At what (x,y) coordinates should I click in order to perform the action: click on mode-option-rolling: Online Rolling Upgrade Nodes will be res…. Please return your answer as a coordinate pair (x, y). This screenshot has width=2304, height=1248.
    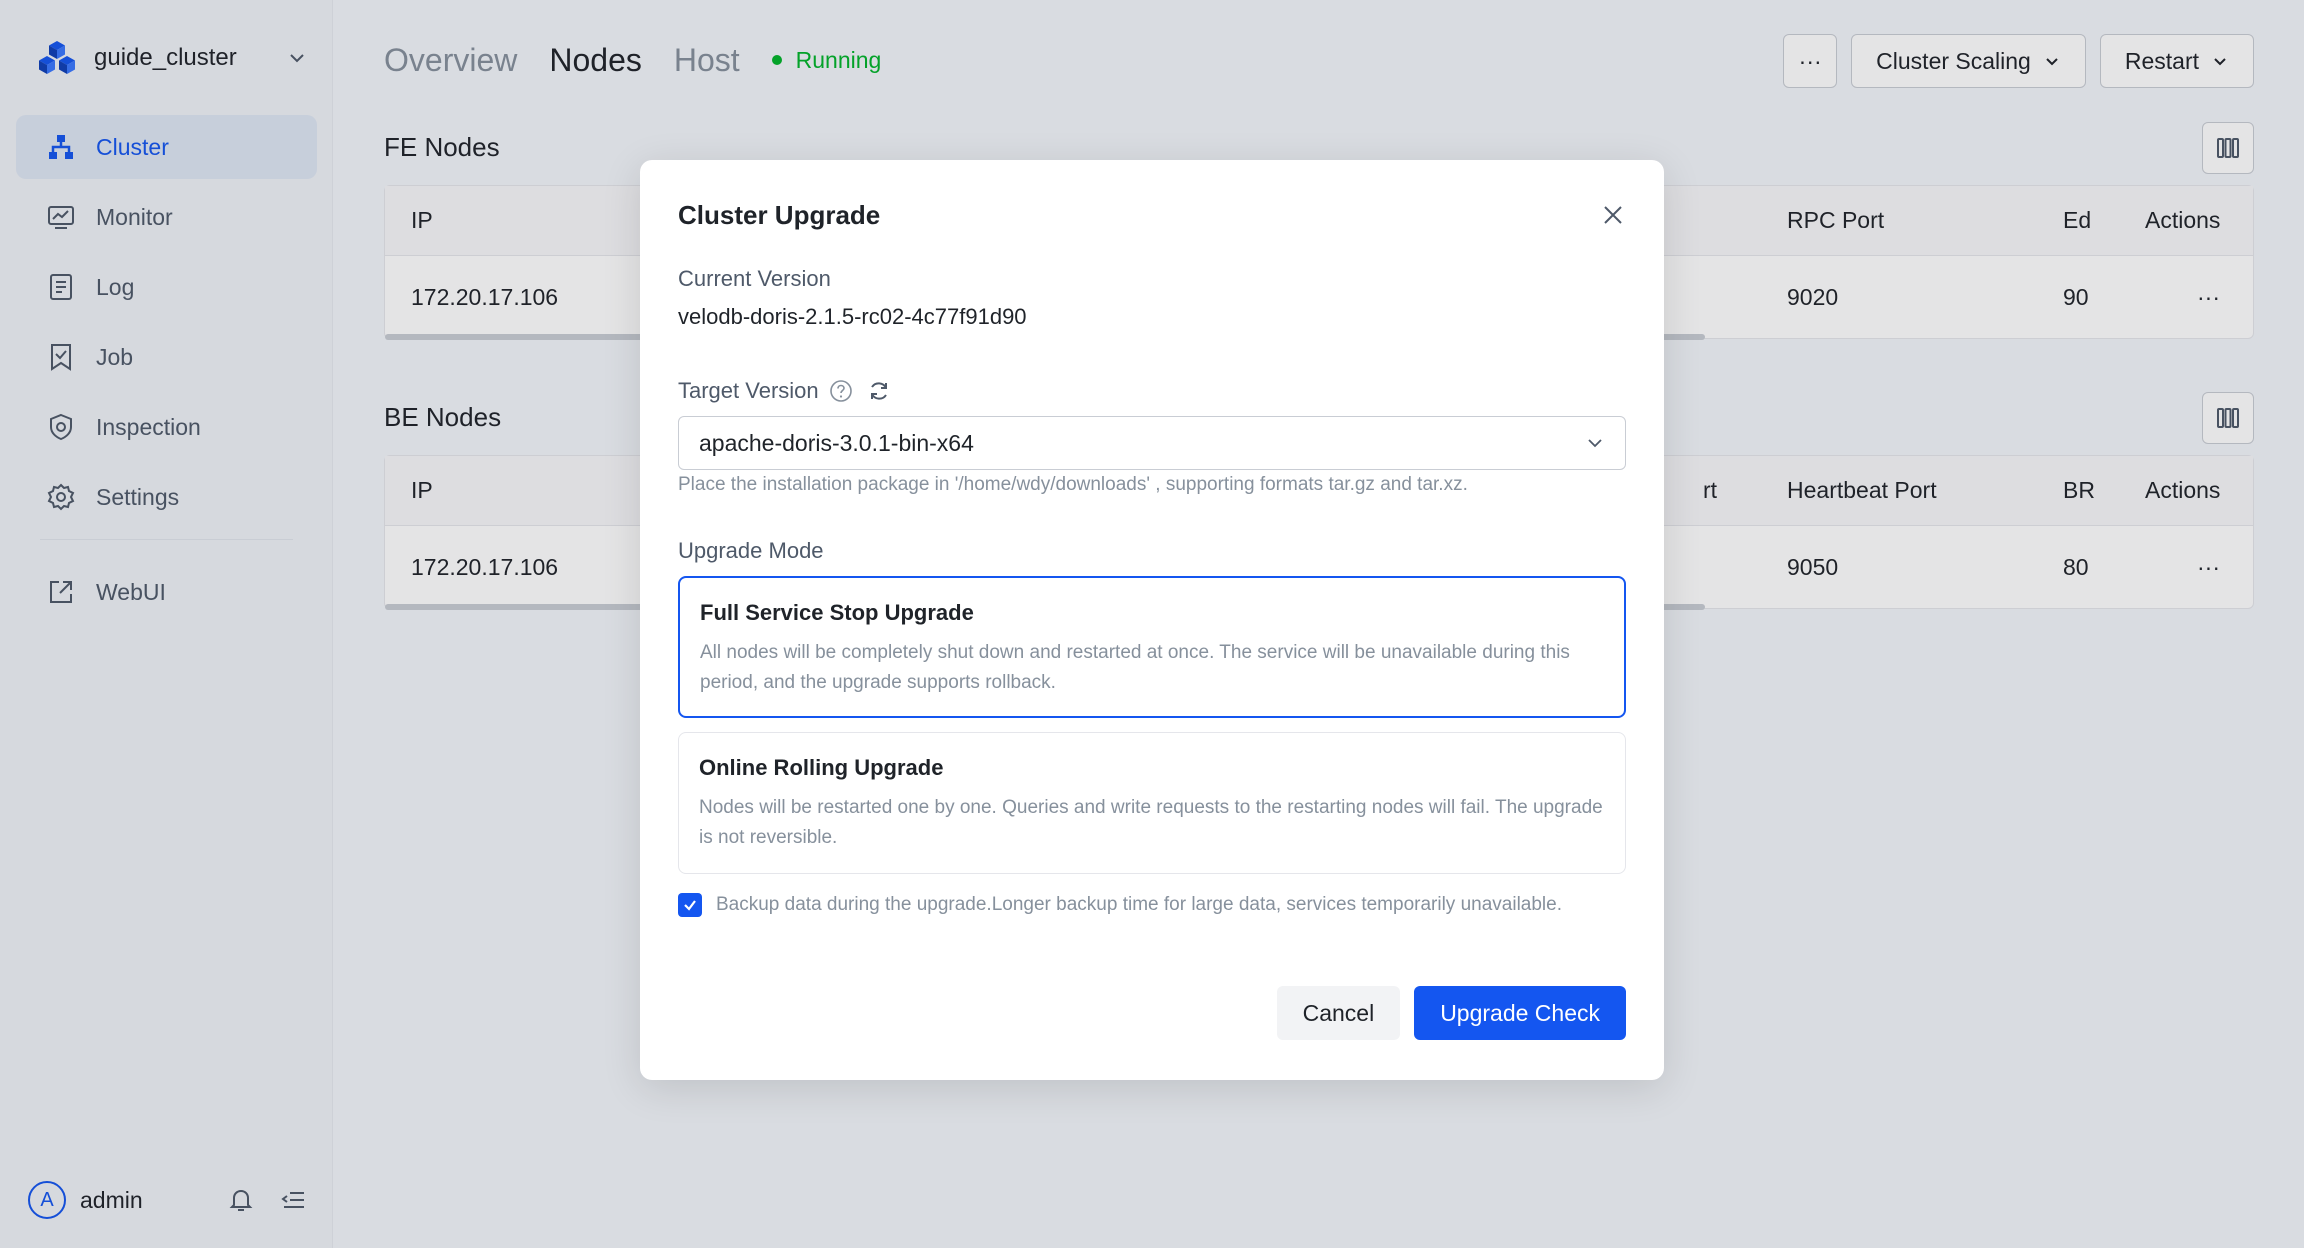
    Looking at the image, I should click on (1152, 803).